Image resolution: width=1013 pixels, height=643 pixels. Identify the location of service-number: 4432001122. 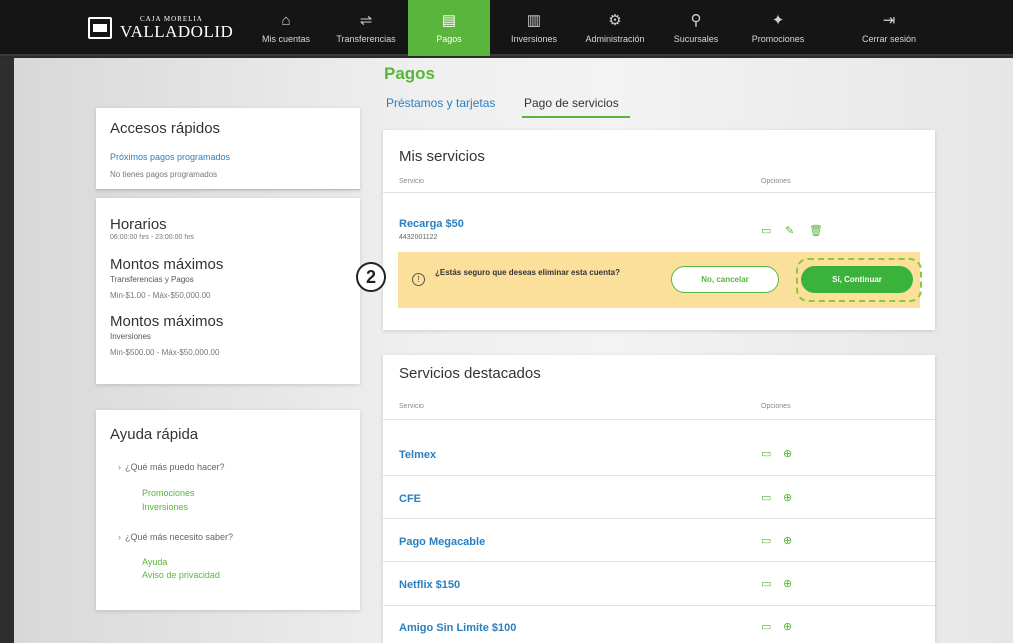
(418, 237).